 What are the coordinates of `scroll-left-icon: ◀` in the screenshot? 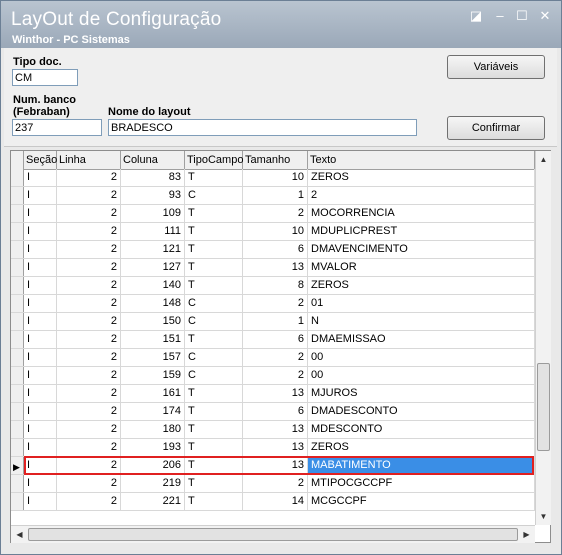 It's located at (19, 534).